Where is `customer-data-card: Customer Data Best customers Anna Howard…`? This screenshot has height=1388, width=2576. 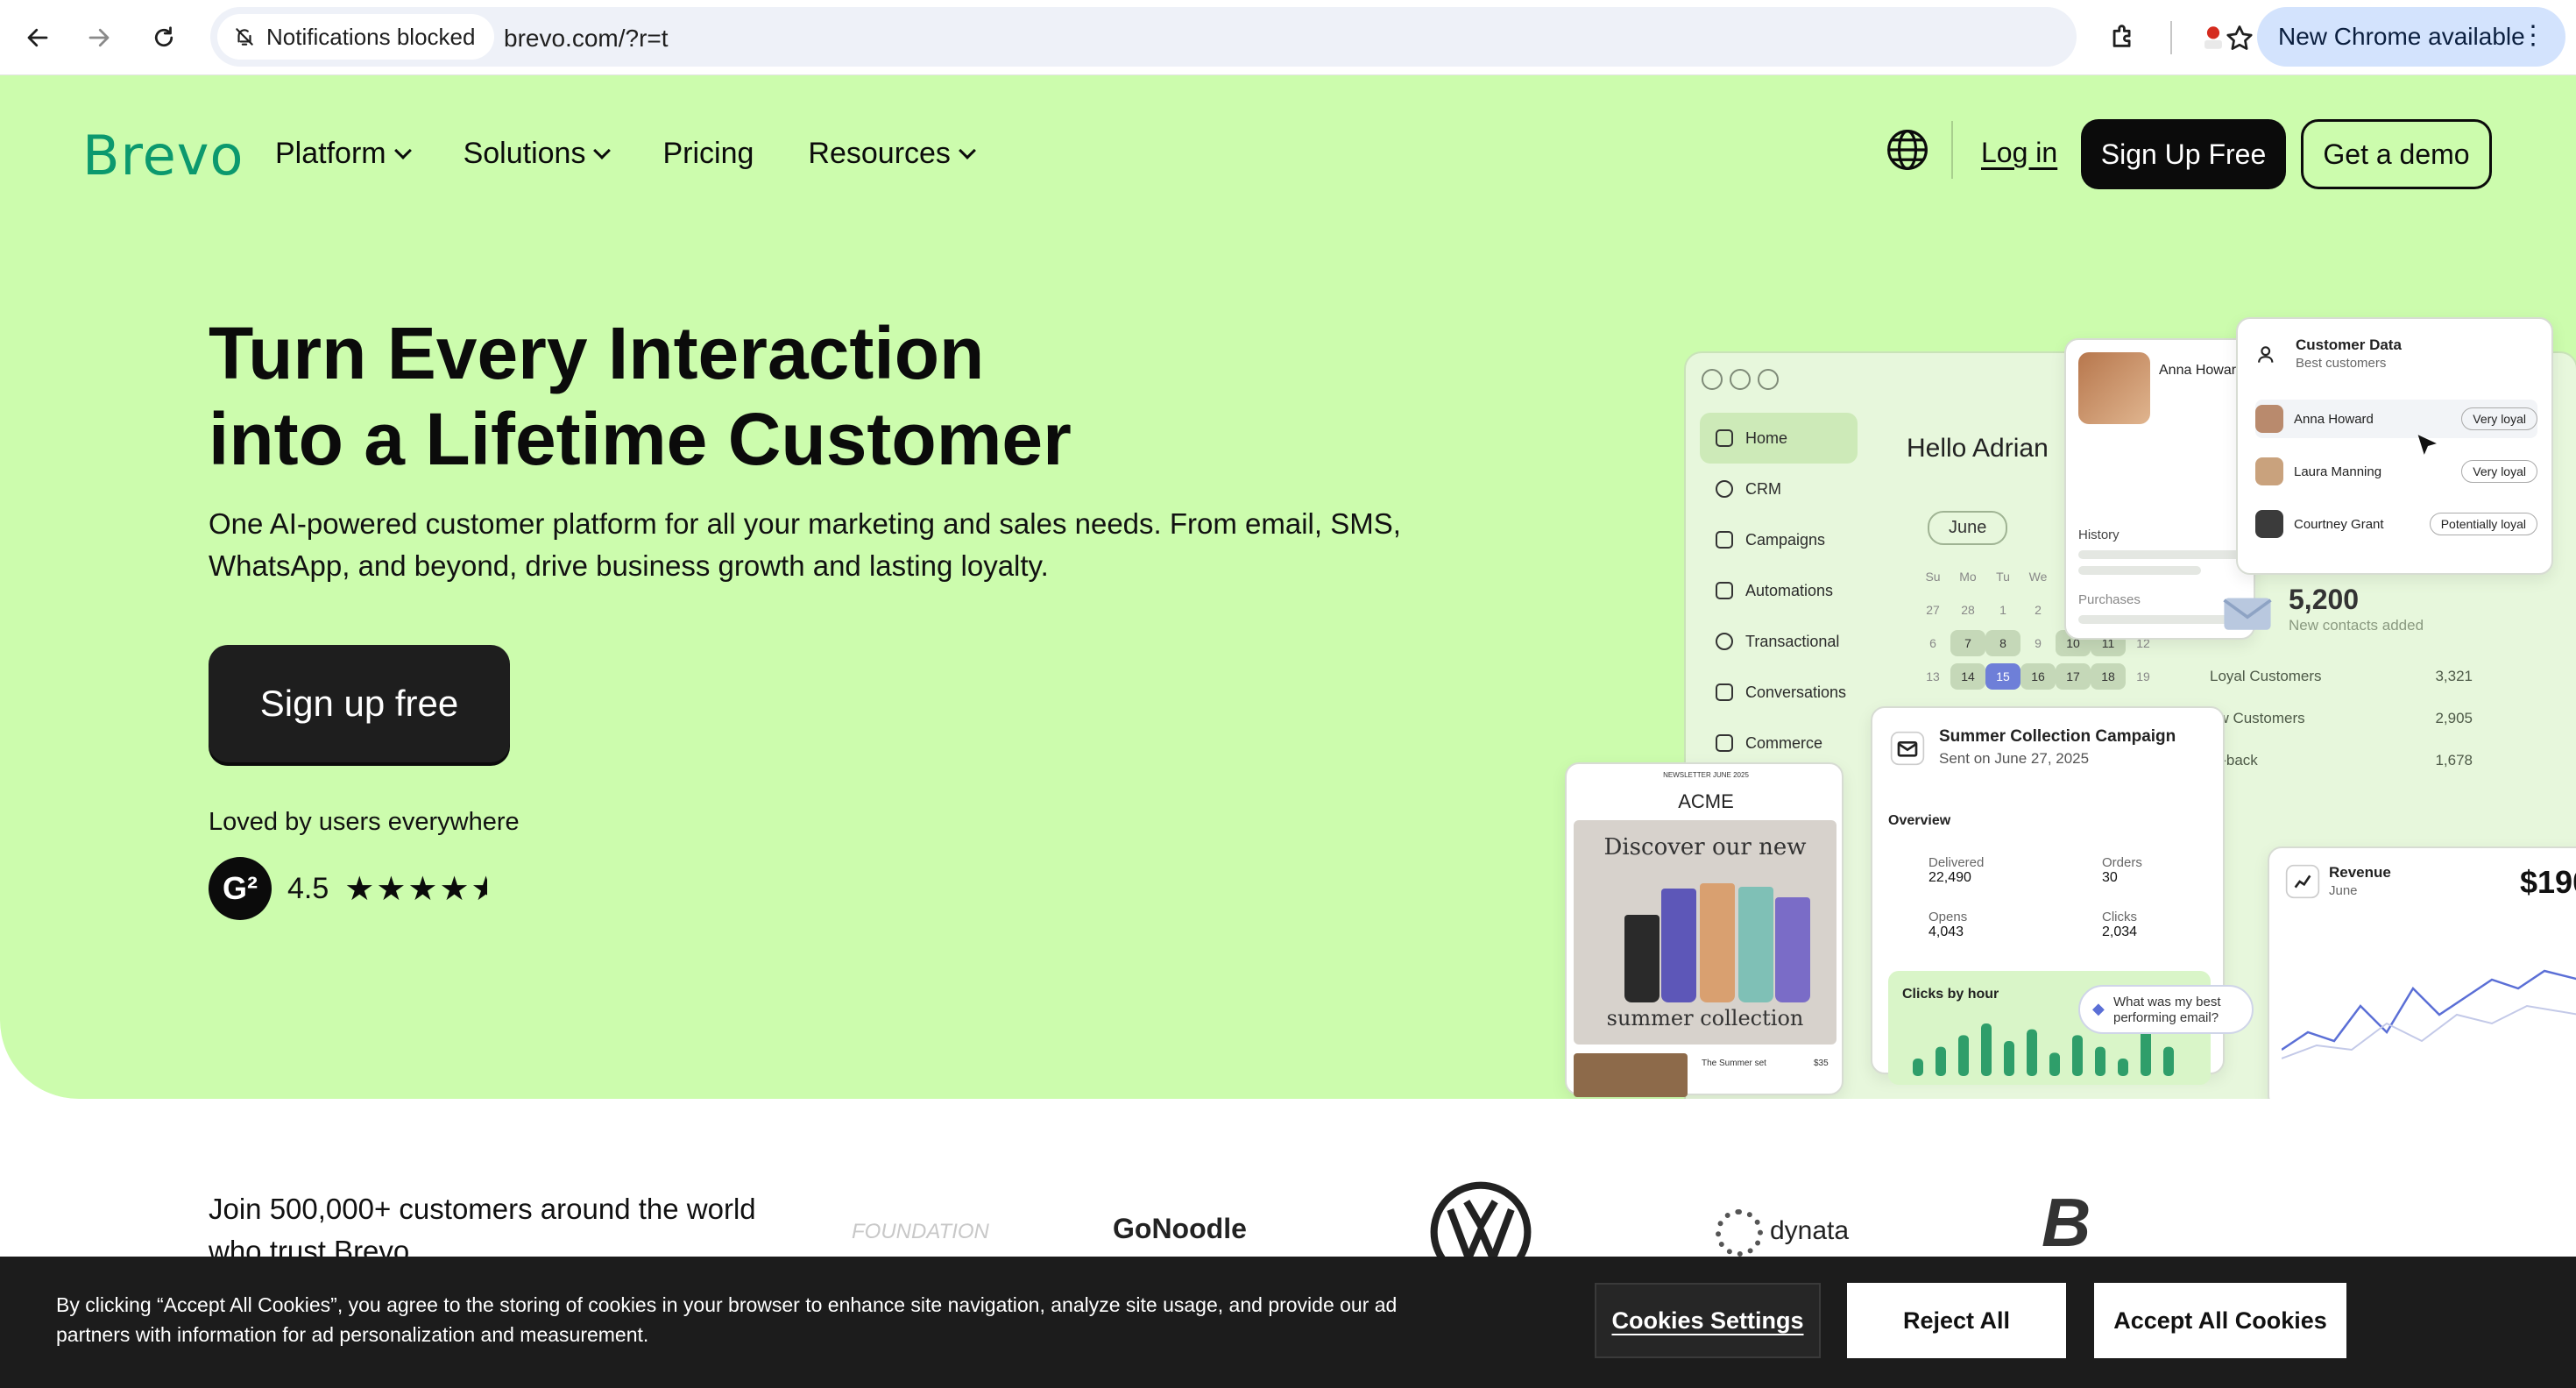 customer-data-card: Customer Data Best customers Anna Howard… is located at coordinates (2394, 446).